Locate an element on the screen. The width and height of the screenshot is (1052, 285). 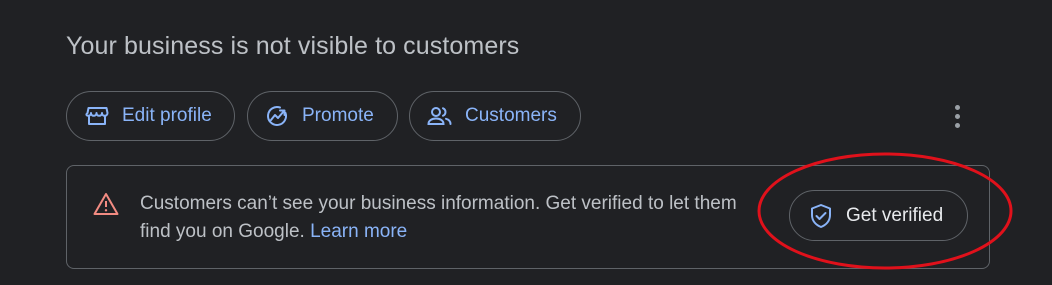
get-verified-button: Get verified is located at coordinates (878, 215).